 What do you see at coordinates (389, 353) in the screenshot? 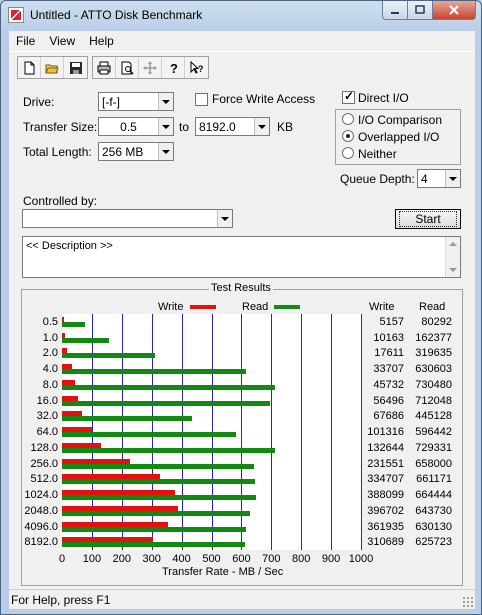
I see `write-value: 17611` at bounding box center [389, 353].